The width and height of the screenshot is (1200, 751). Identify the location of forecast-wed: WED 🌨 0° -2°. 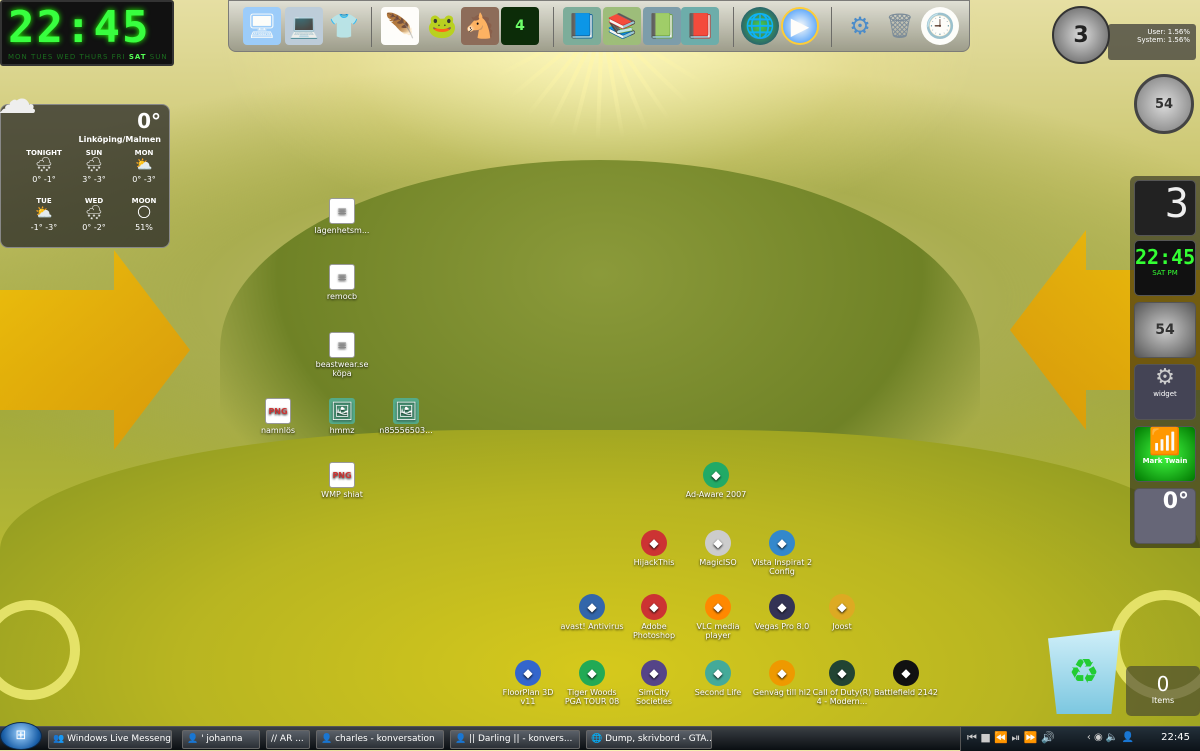
(94, 214).